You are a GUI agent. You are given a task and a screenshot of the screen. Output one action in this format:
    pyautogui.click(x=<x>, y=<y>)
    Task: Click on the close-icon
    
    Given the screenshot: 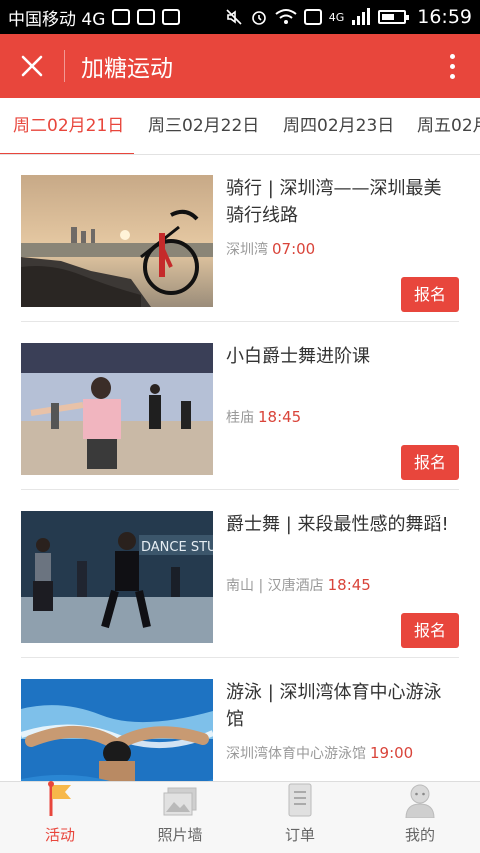 What is the action you would take?
    pyautogui.click(x=32, y=66)
    